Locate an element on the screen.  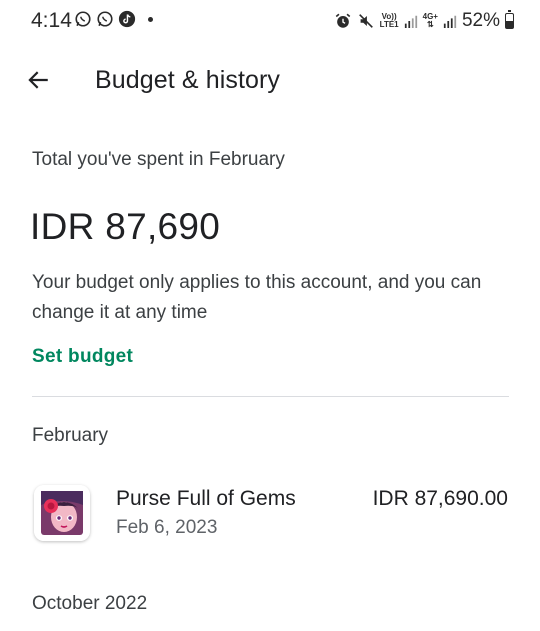
set-budget-button: Set budget is located at coordinates (82, 357).